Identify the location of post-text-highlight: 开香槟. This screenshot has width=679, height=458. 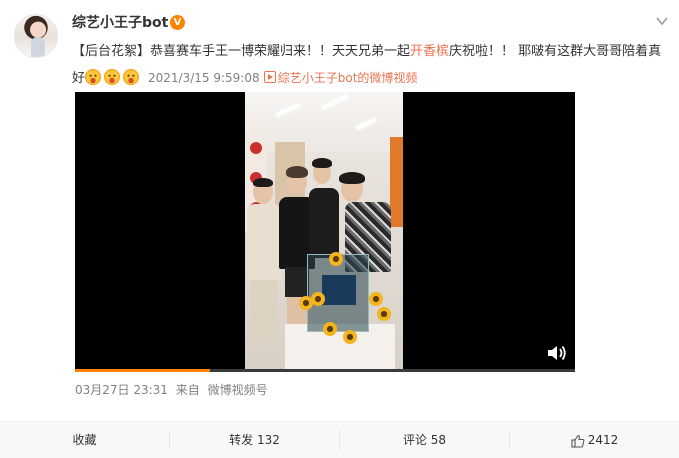
(429, 51).